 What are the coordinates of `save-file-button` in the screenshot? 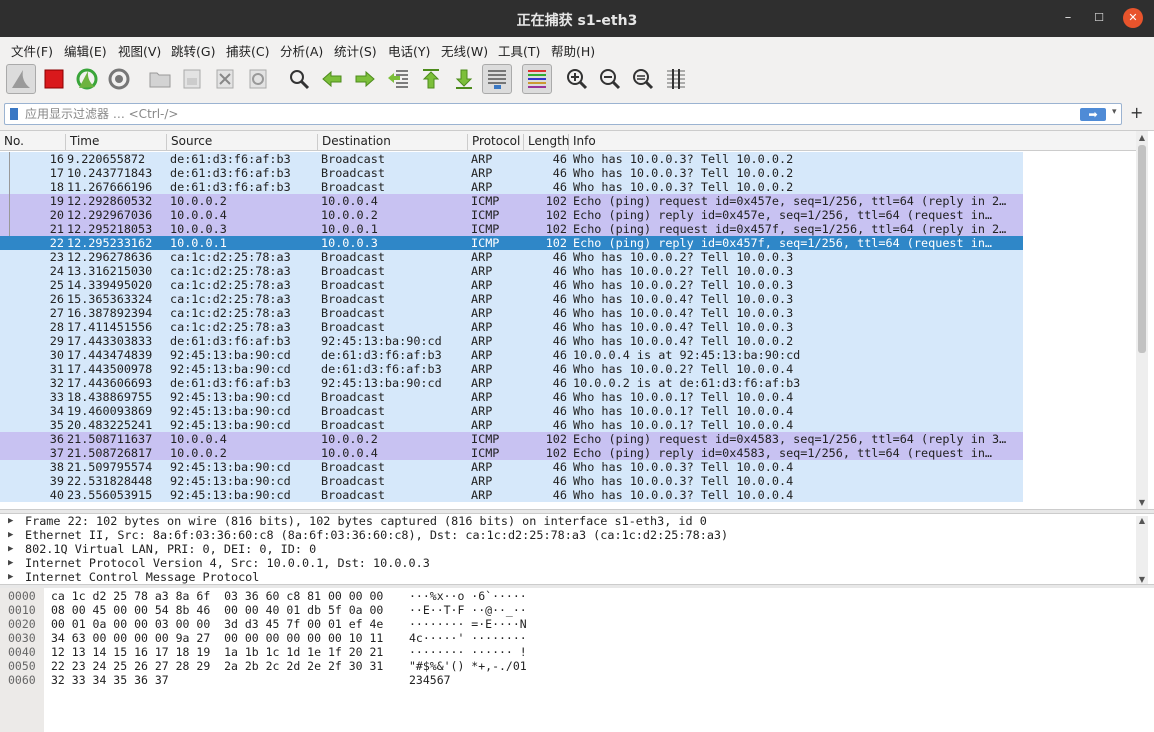 It's located at (192, 79).